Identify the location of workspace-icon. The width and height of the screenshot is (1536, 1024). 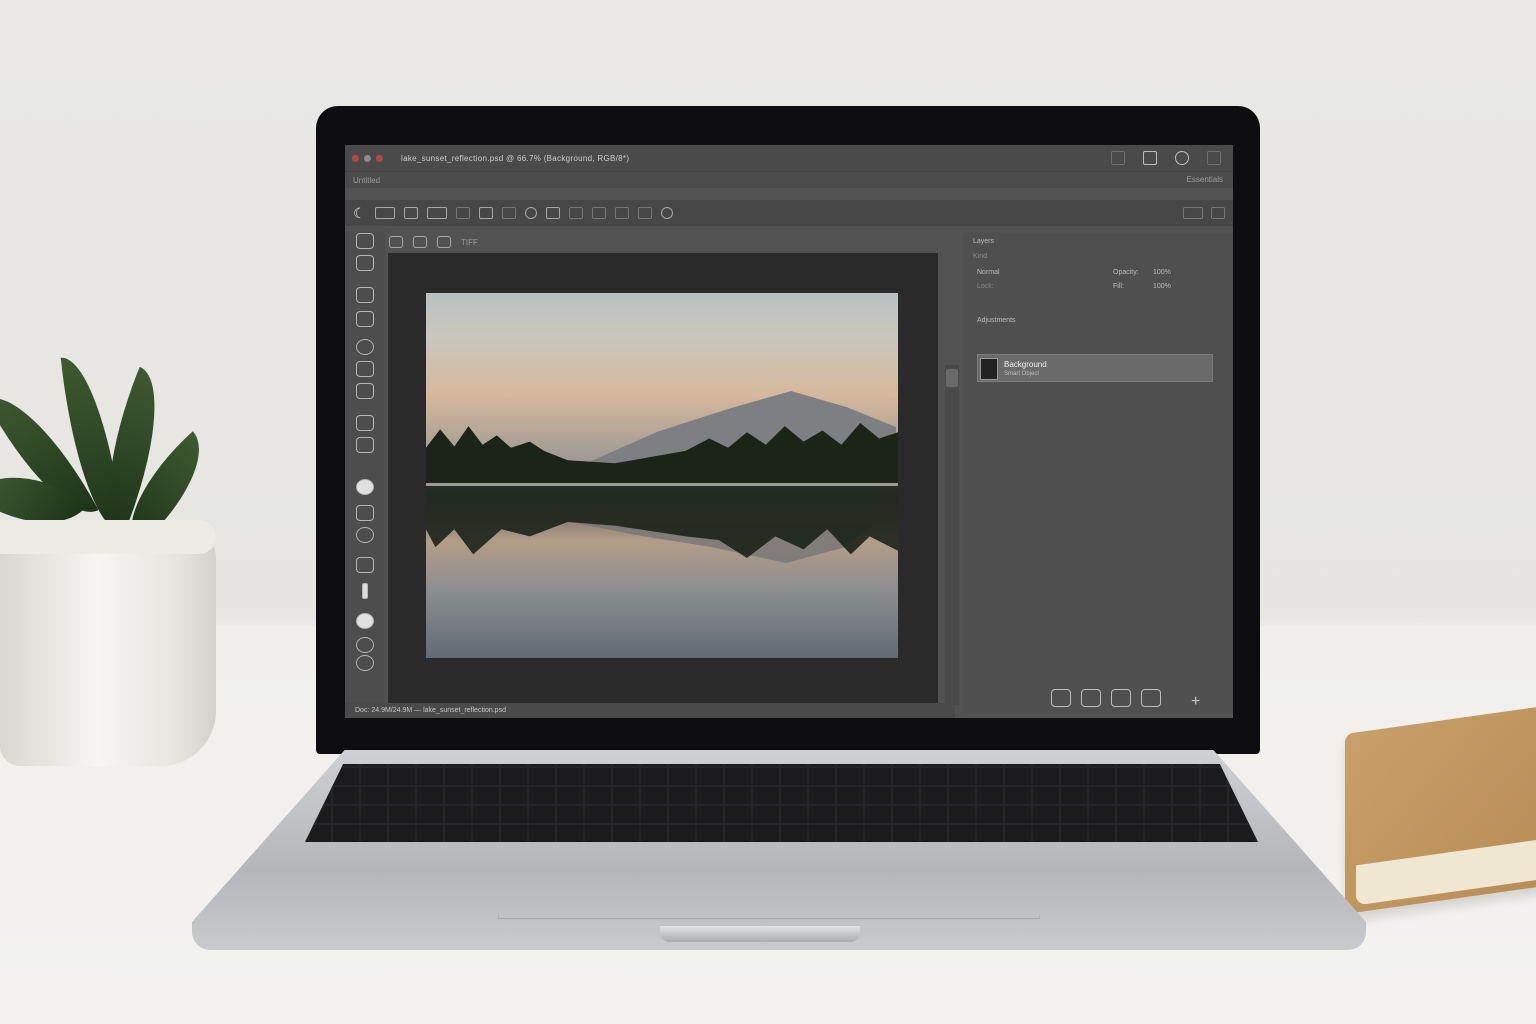
(1214, 158).